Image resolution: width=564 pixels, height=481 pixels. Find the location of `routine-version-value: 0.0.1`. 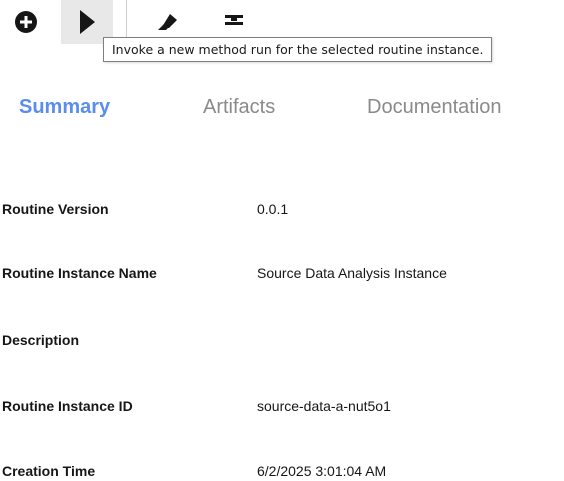

routine-version-value: 0.0.1 is located at coordinates (273, 209).